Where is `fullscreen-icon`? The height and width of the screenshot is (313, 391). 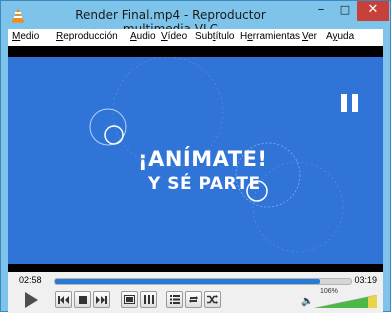
fullscreen-icon is located at coordinates (129, 299).